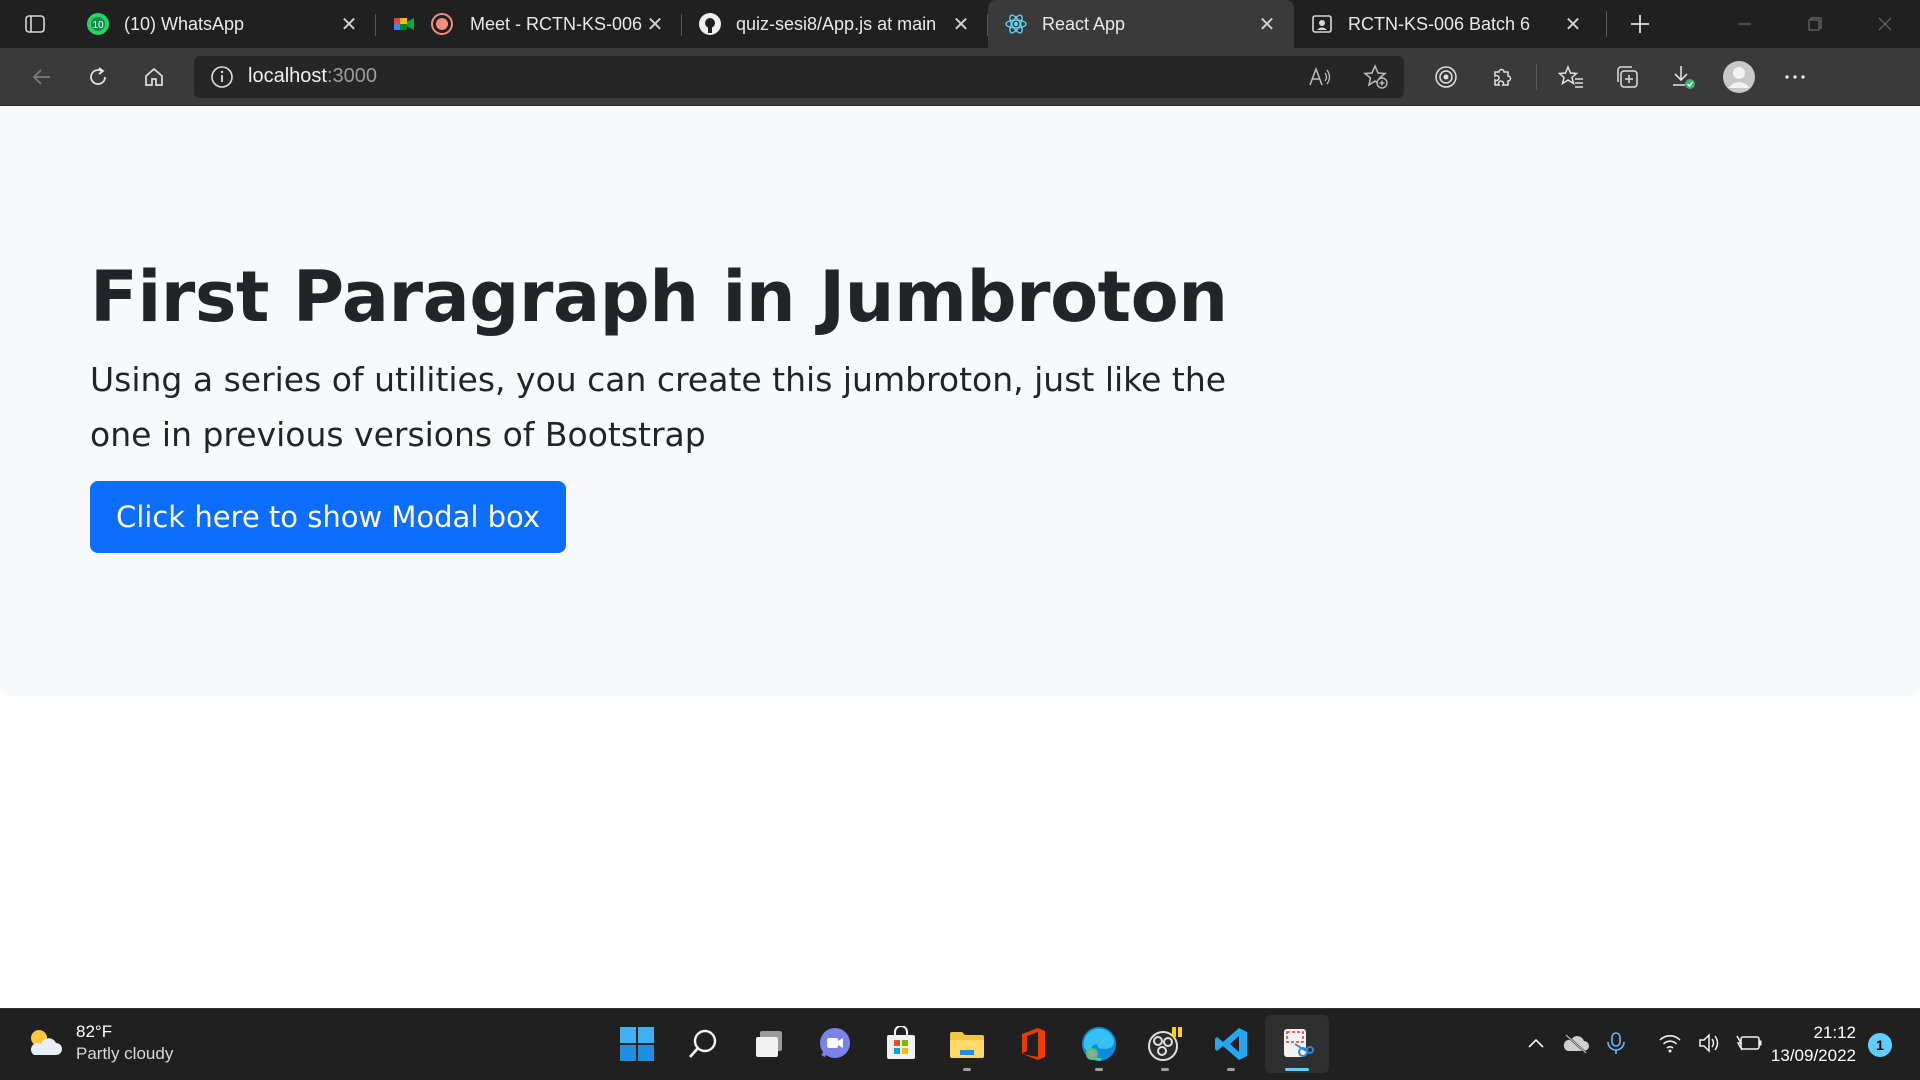  What do you see at coordinates (222, 77) in the screenshot?
I see `info-icon` at bounding box center [222, 77].